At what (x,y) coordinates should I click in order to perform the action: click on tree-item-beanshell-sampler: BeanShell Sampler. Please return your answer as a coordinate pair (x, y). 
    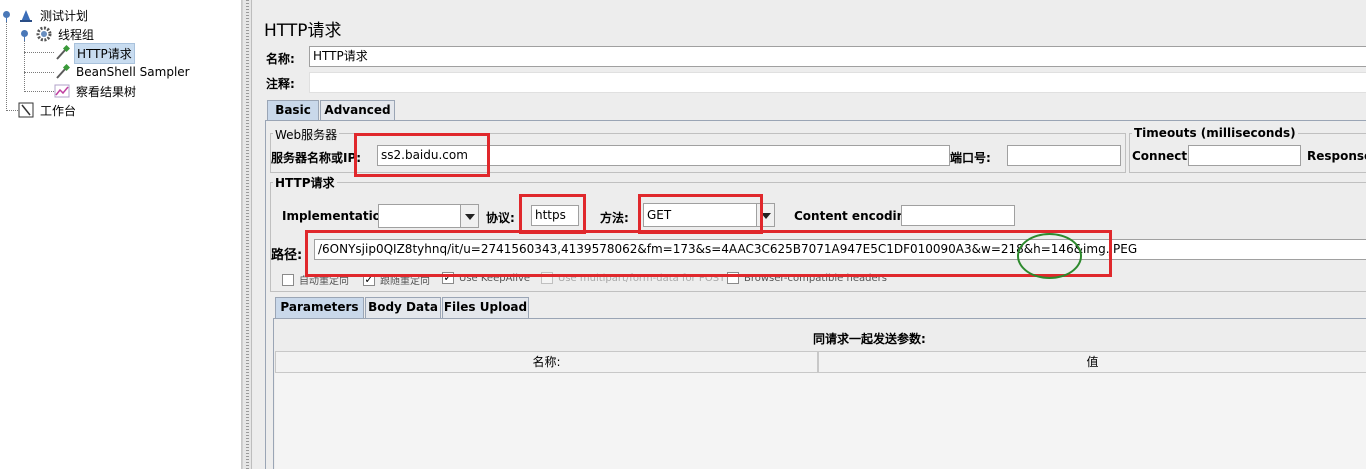
    Looking at the image, I should click on (123, 72).